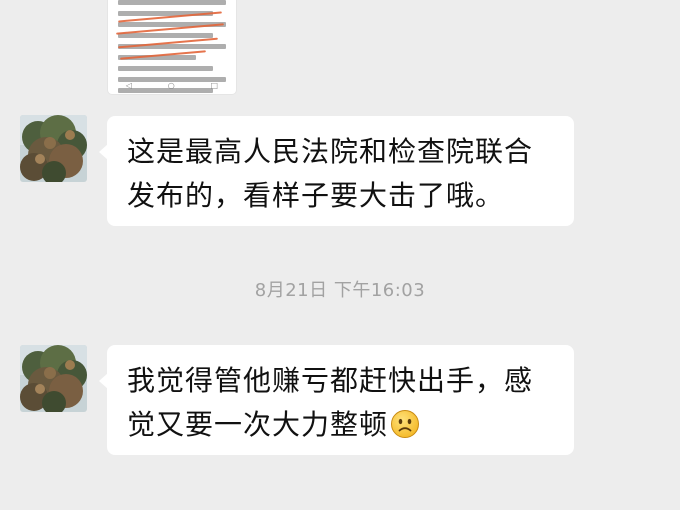  I want to click on sad-face-icon, so click(405, 423).